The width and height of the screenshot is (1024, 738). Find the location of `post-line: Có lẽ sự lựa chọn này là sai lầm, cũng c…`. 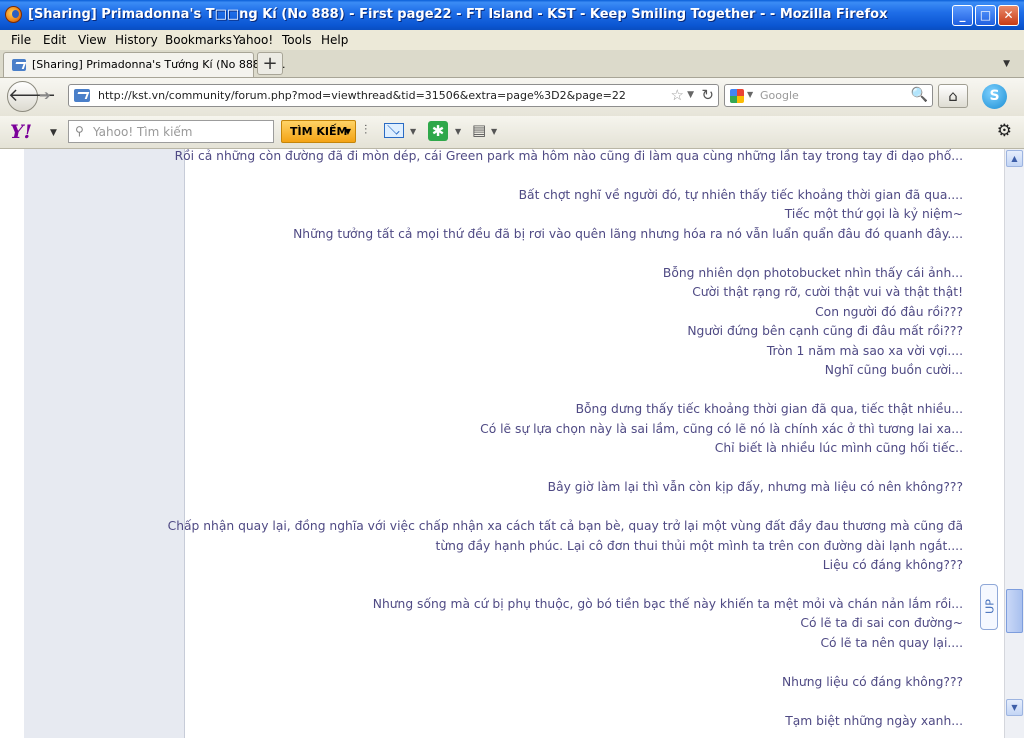

post-line: Có lẽ sự lựa chọn này là sai lầm, cũng c… is located at coordinates (721, 429).